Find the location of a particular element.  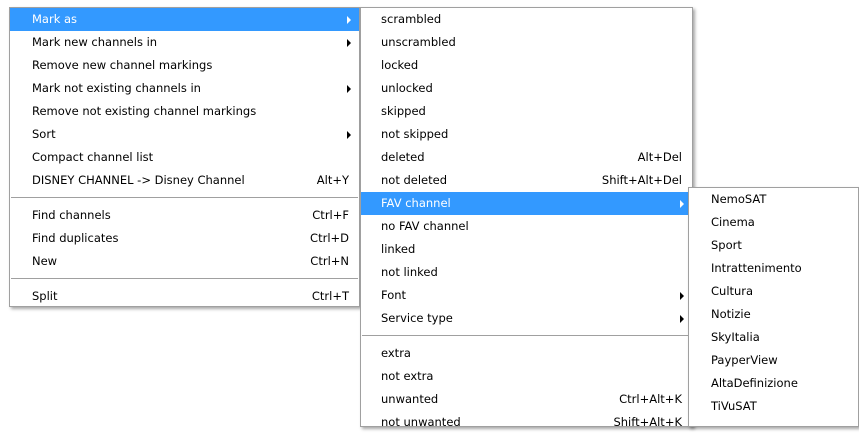

menu-item-label: Notizie is located at coordinates (731, 314).